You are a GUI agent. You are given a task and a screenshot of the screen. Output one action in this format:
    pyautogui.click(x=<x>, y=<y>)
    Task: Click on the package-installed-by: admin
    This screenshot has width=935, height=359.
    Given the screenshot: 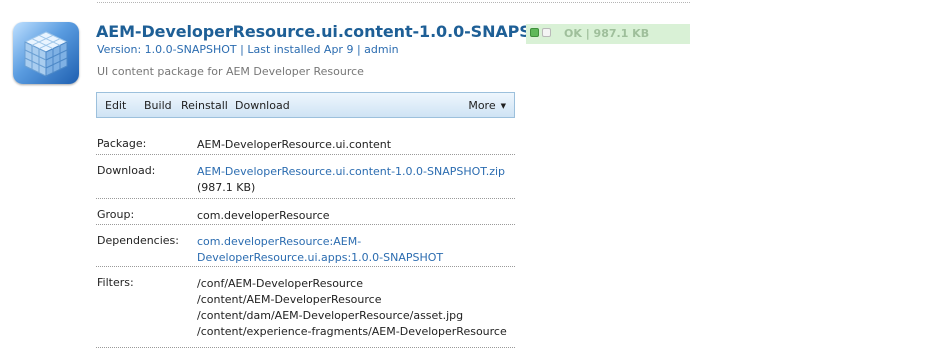 What is the action you would take?
    pyautogui.click(x=381, y=49)
    